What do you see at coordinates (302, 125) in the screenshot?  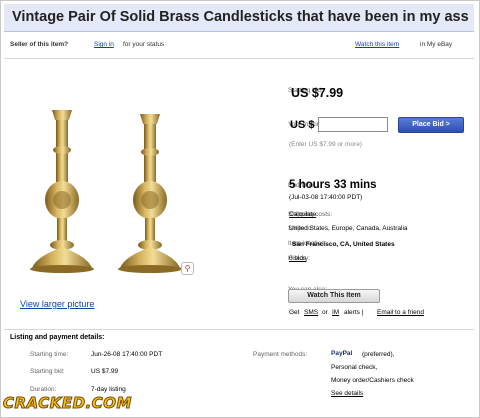 I see `max-bid-currency: US $` at bounding box center [302, 125].